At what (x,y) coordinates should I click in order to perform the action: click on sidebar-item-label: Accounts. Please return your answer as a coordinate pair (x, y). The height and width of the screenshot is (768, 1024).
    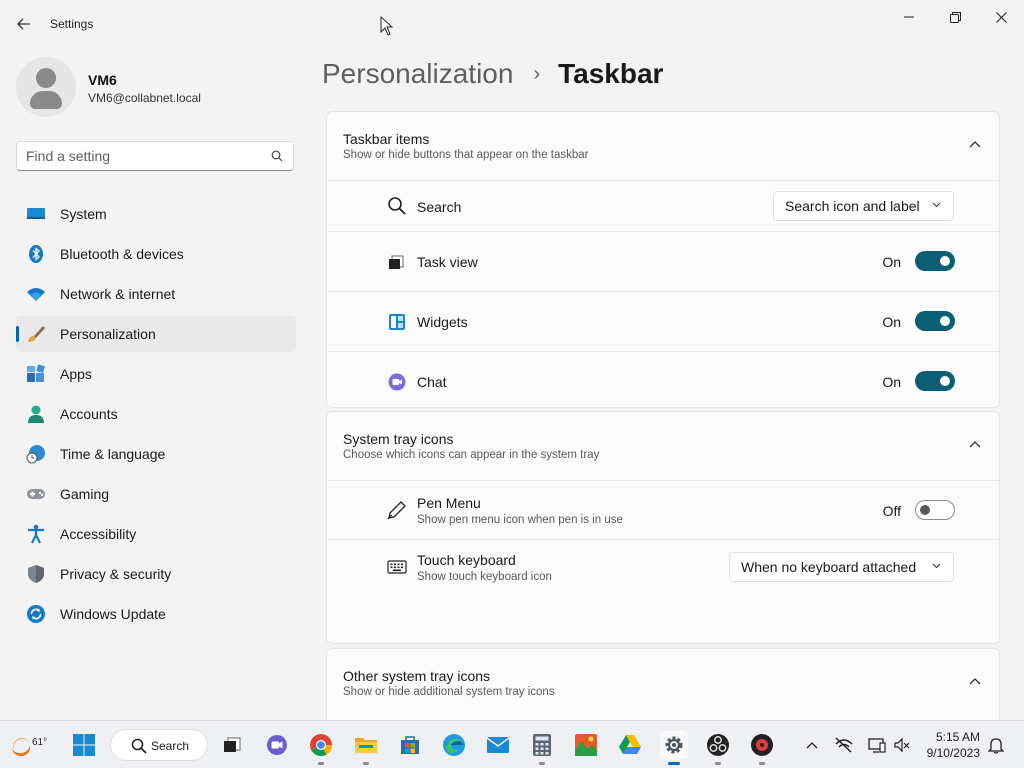
    Looking at the image, I should click on (89, 414).